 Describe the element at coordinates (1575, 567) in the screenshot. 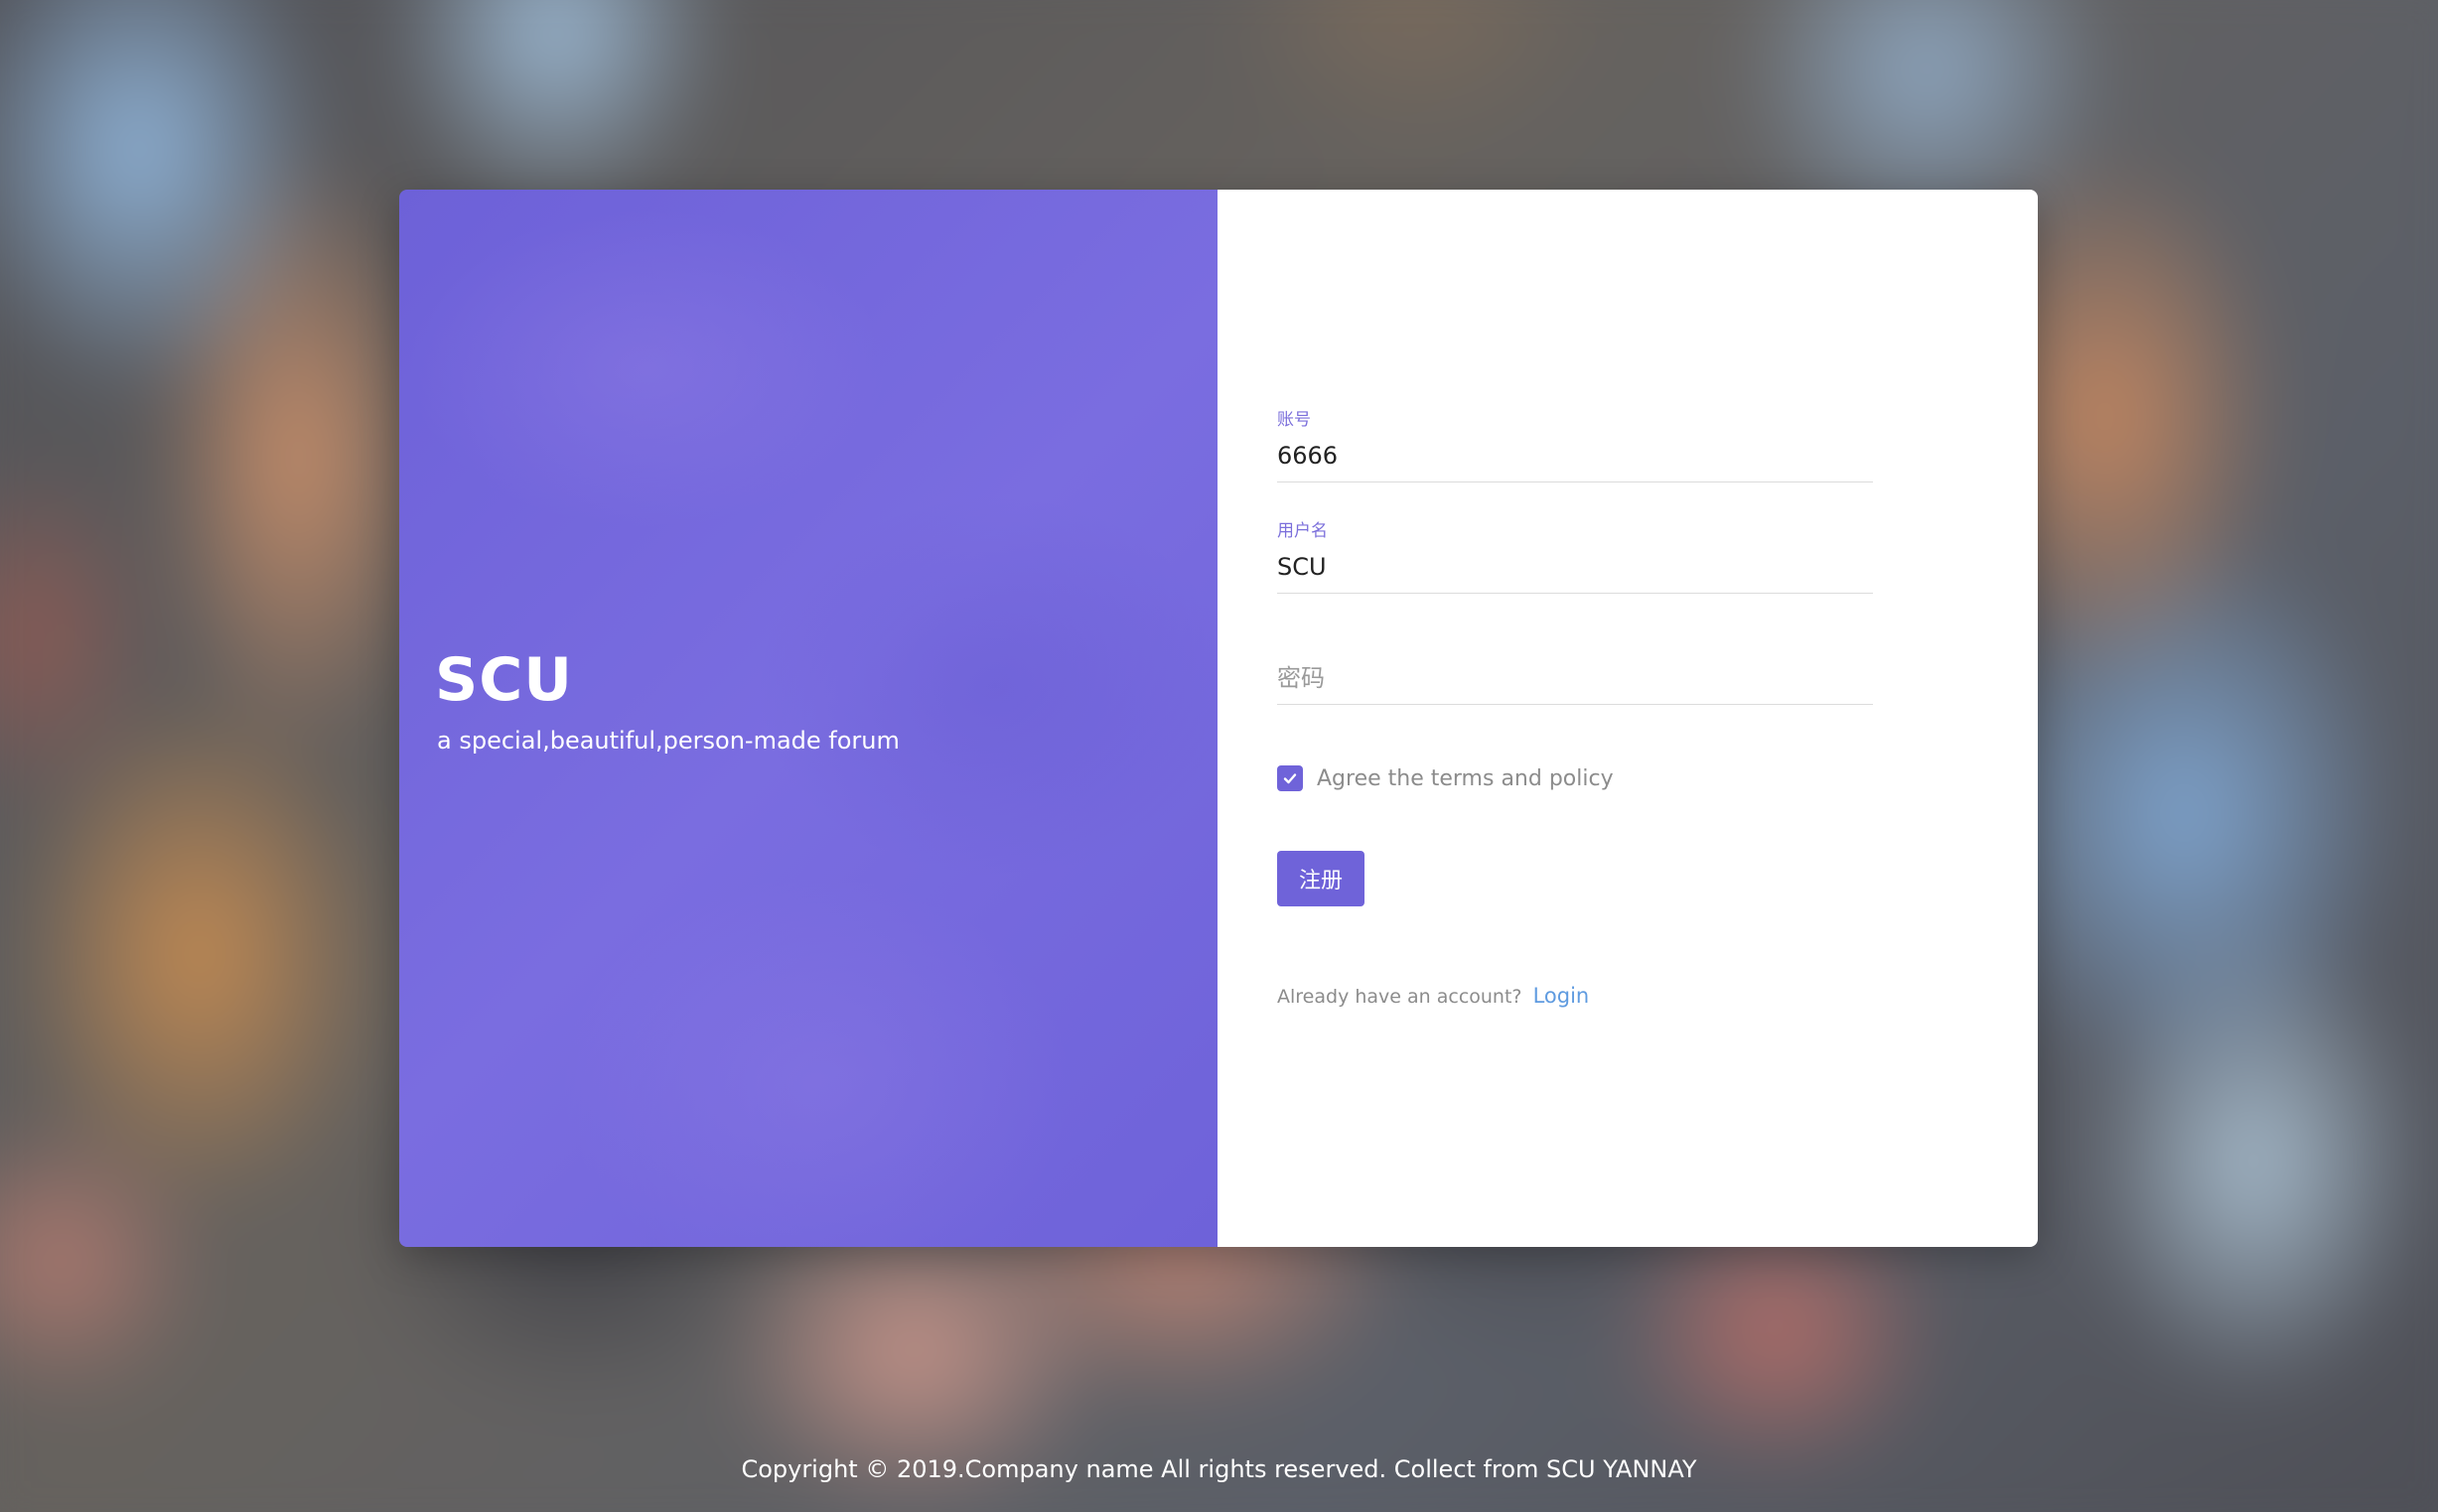

I see `username-input` at that location.